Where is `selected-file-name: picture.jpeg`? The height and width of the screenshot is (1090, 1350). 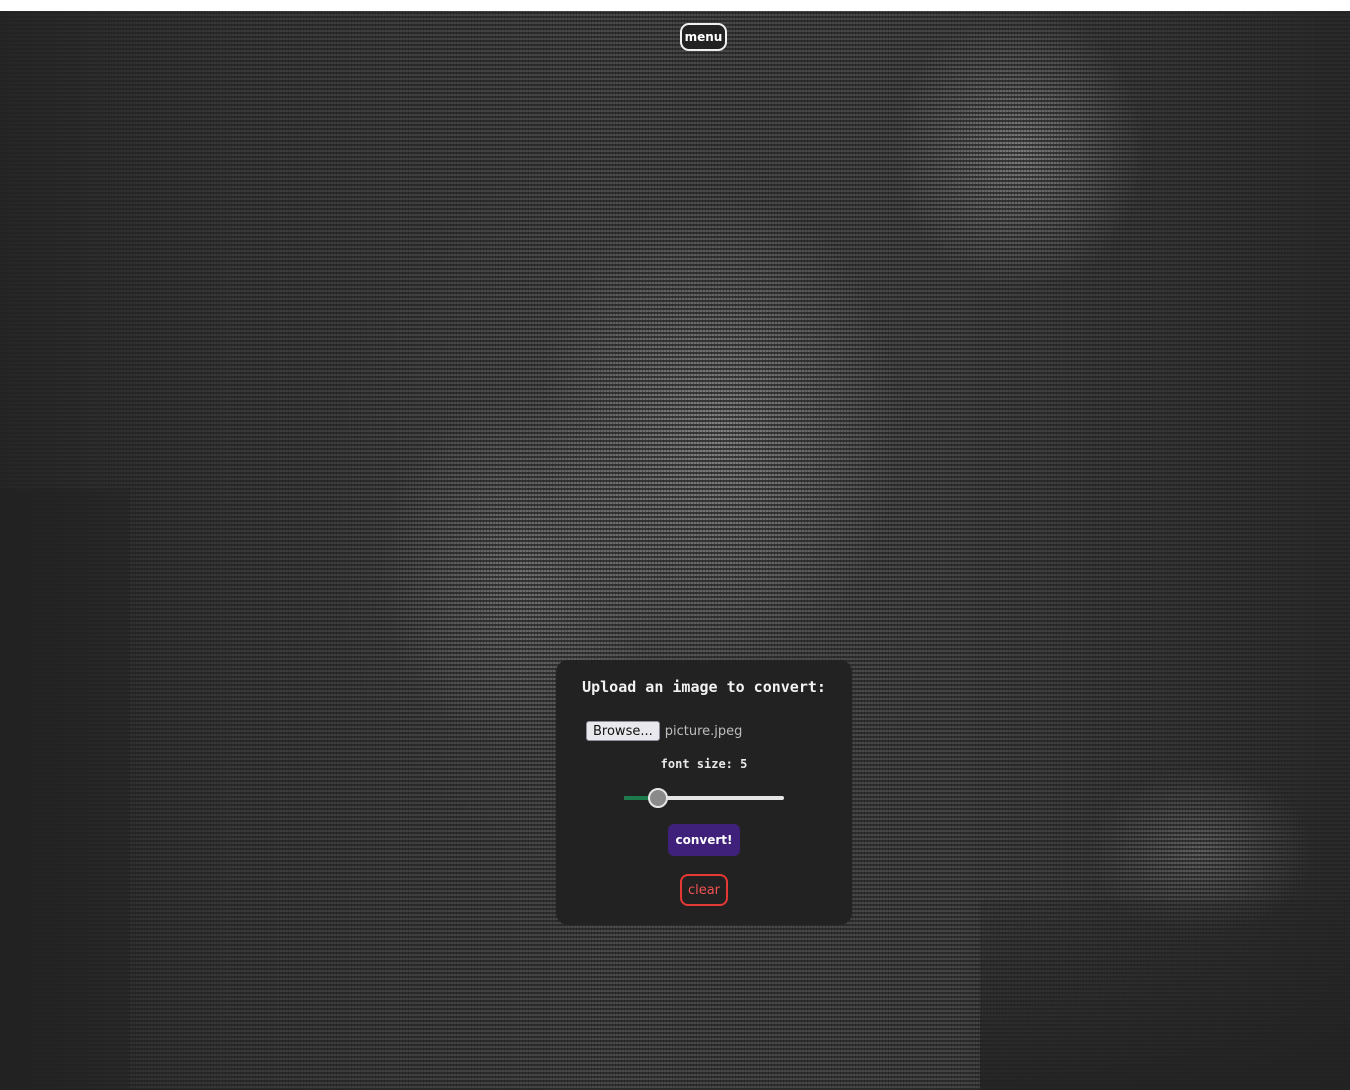 selected-file-name: picture.jpeg is located at coordinates (703, 731).